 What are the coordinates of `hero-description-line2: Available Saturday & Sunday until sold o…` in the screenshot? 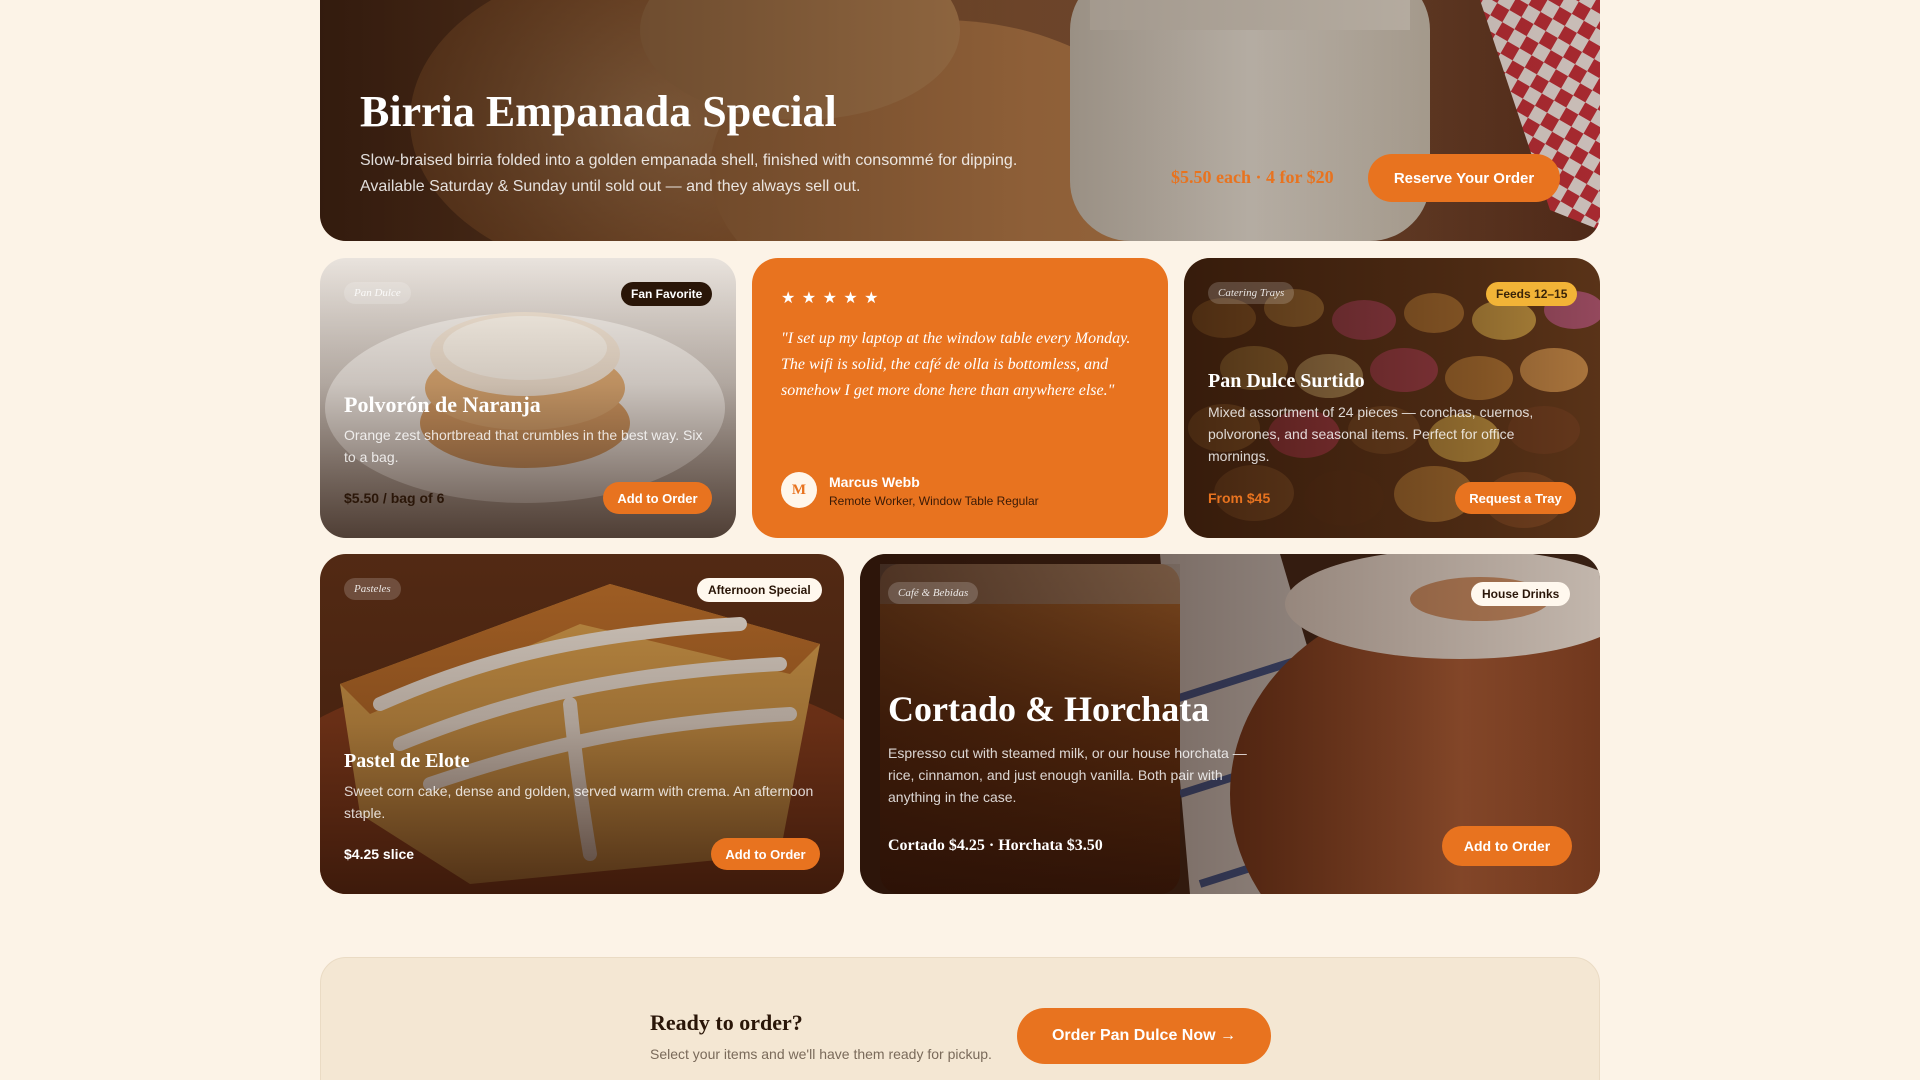 It's located at (610, 186).